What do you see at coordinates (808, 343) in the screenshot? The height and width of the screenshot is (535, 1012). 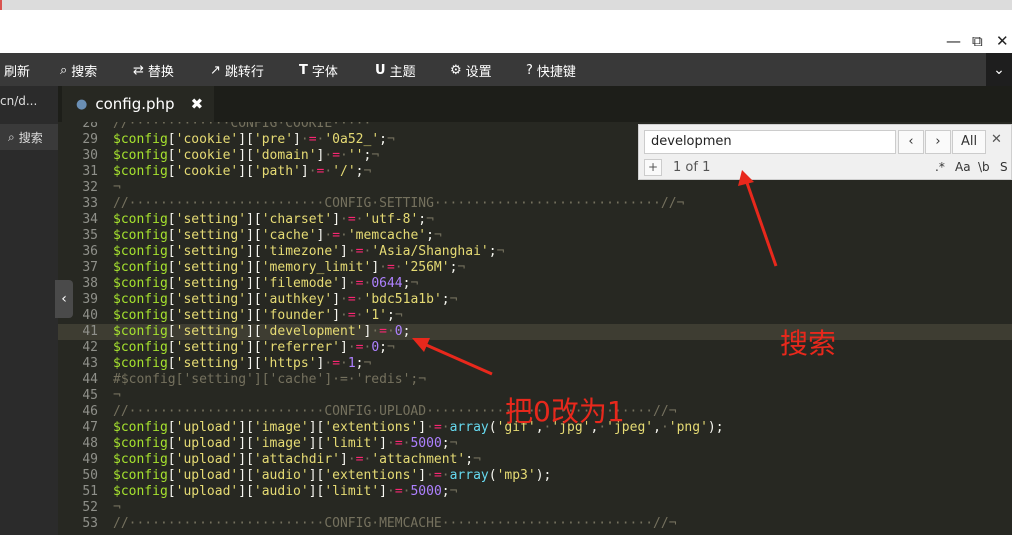 I see `search-annotation: 搜索` at bounding box center [808, 343].